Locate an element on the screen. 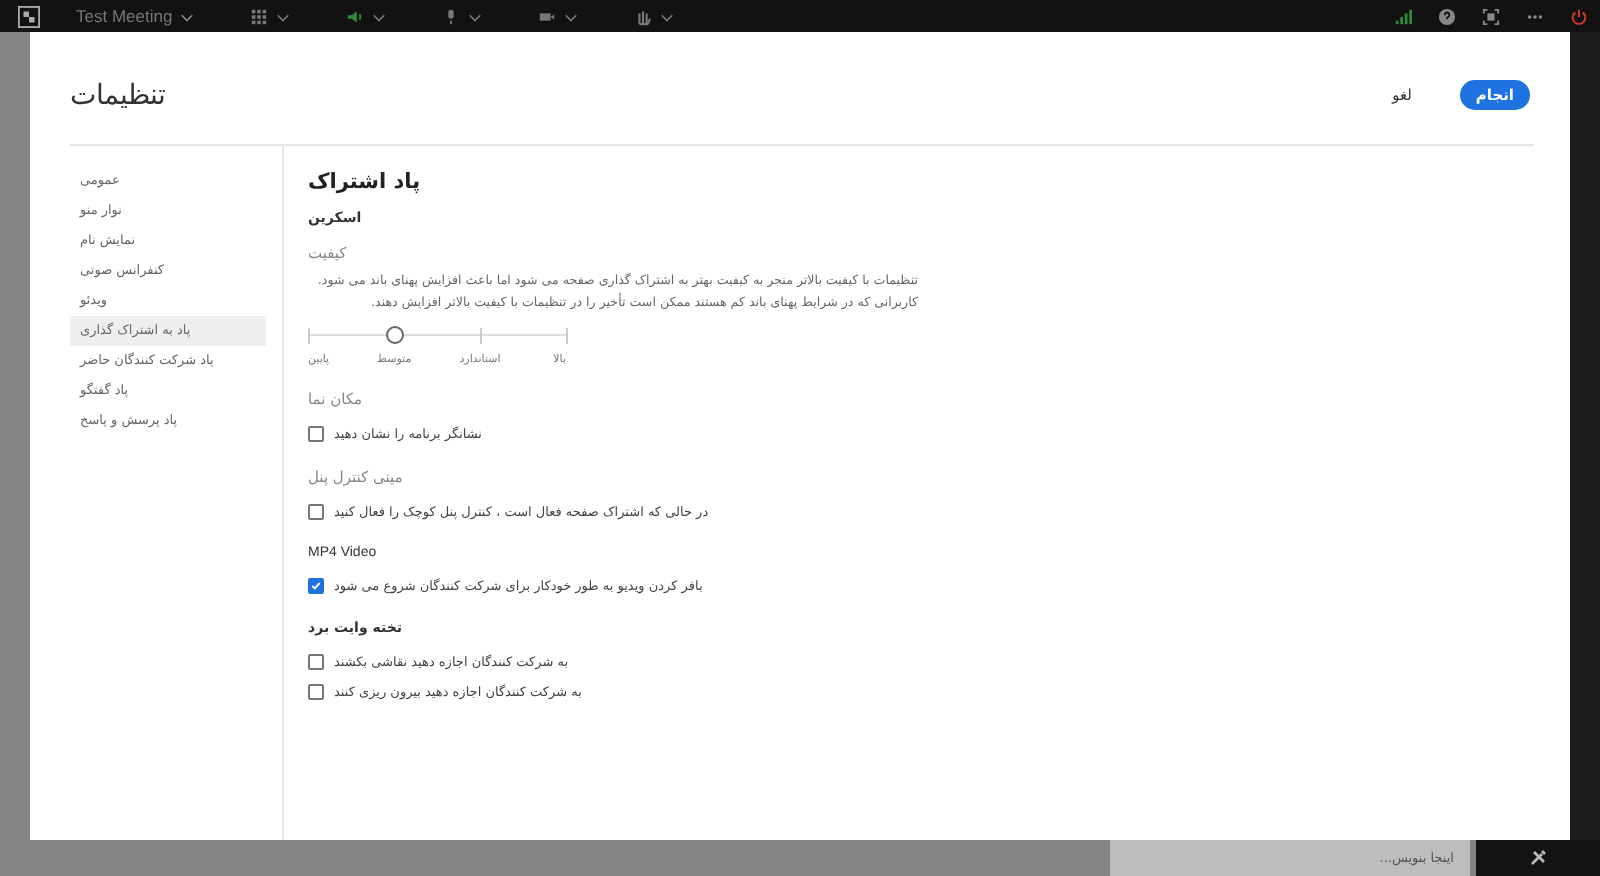 This screenshot has width=1600, height=876. tools-icon is located at coordinates (1538, 858).